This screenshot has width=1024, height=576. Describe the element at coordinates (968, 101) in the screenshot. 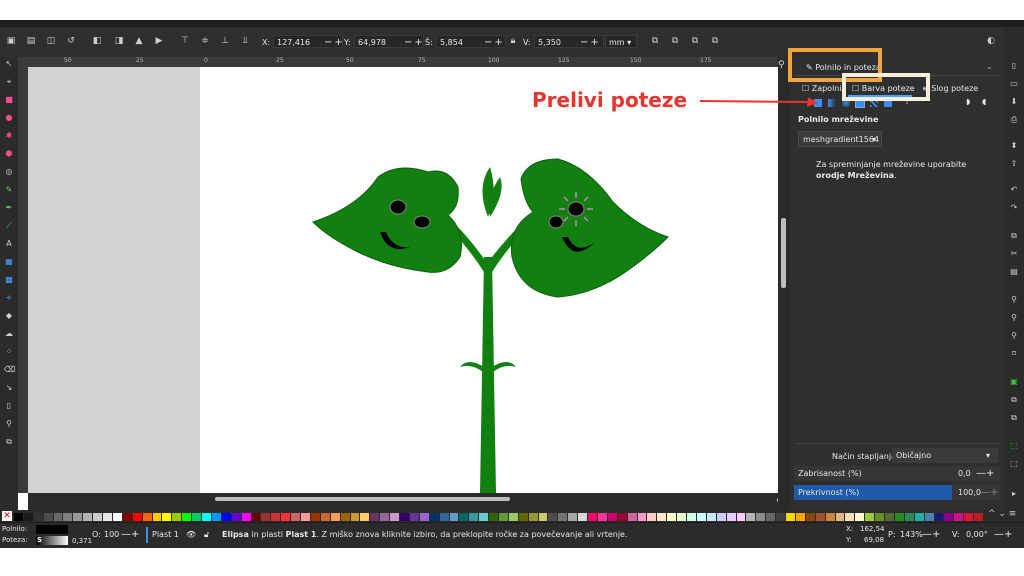

I see `fill-rule-evenodd-icon: ◗` at that location.